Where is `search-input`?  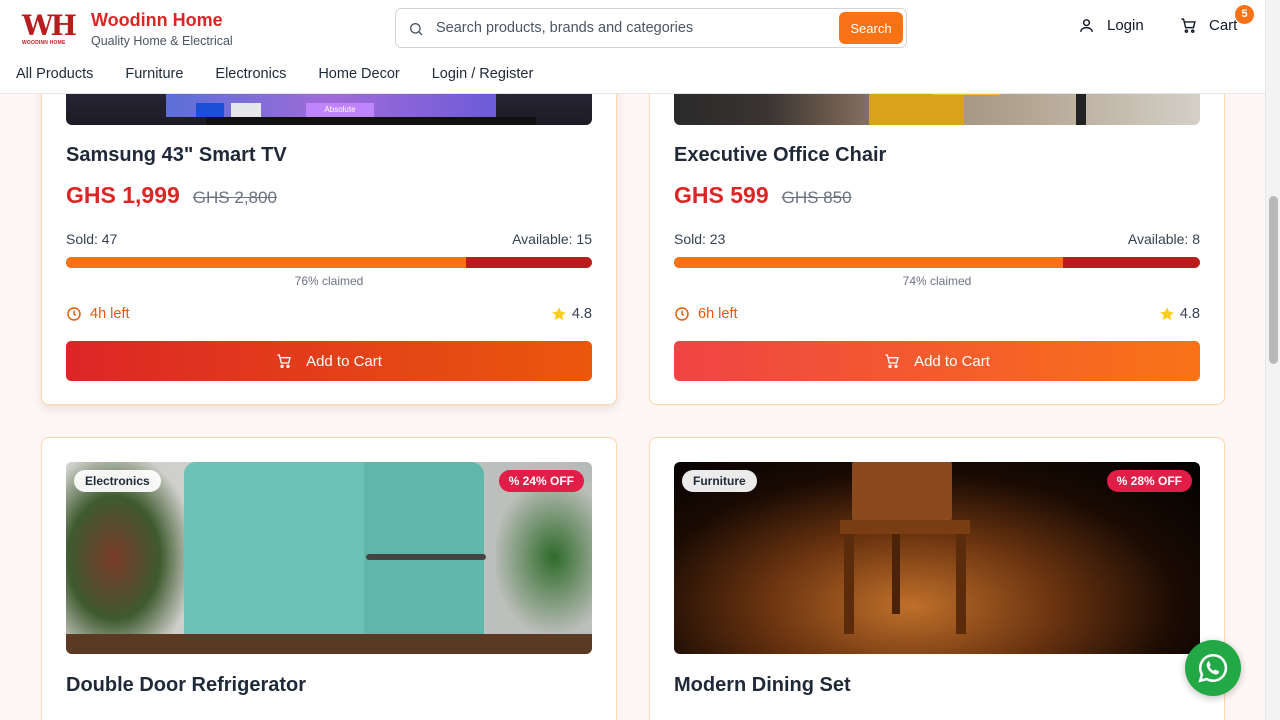
search-input is located at coordinates (633, 28).